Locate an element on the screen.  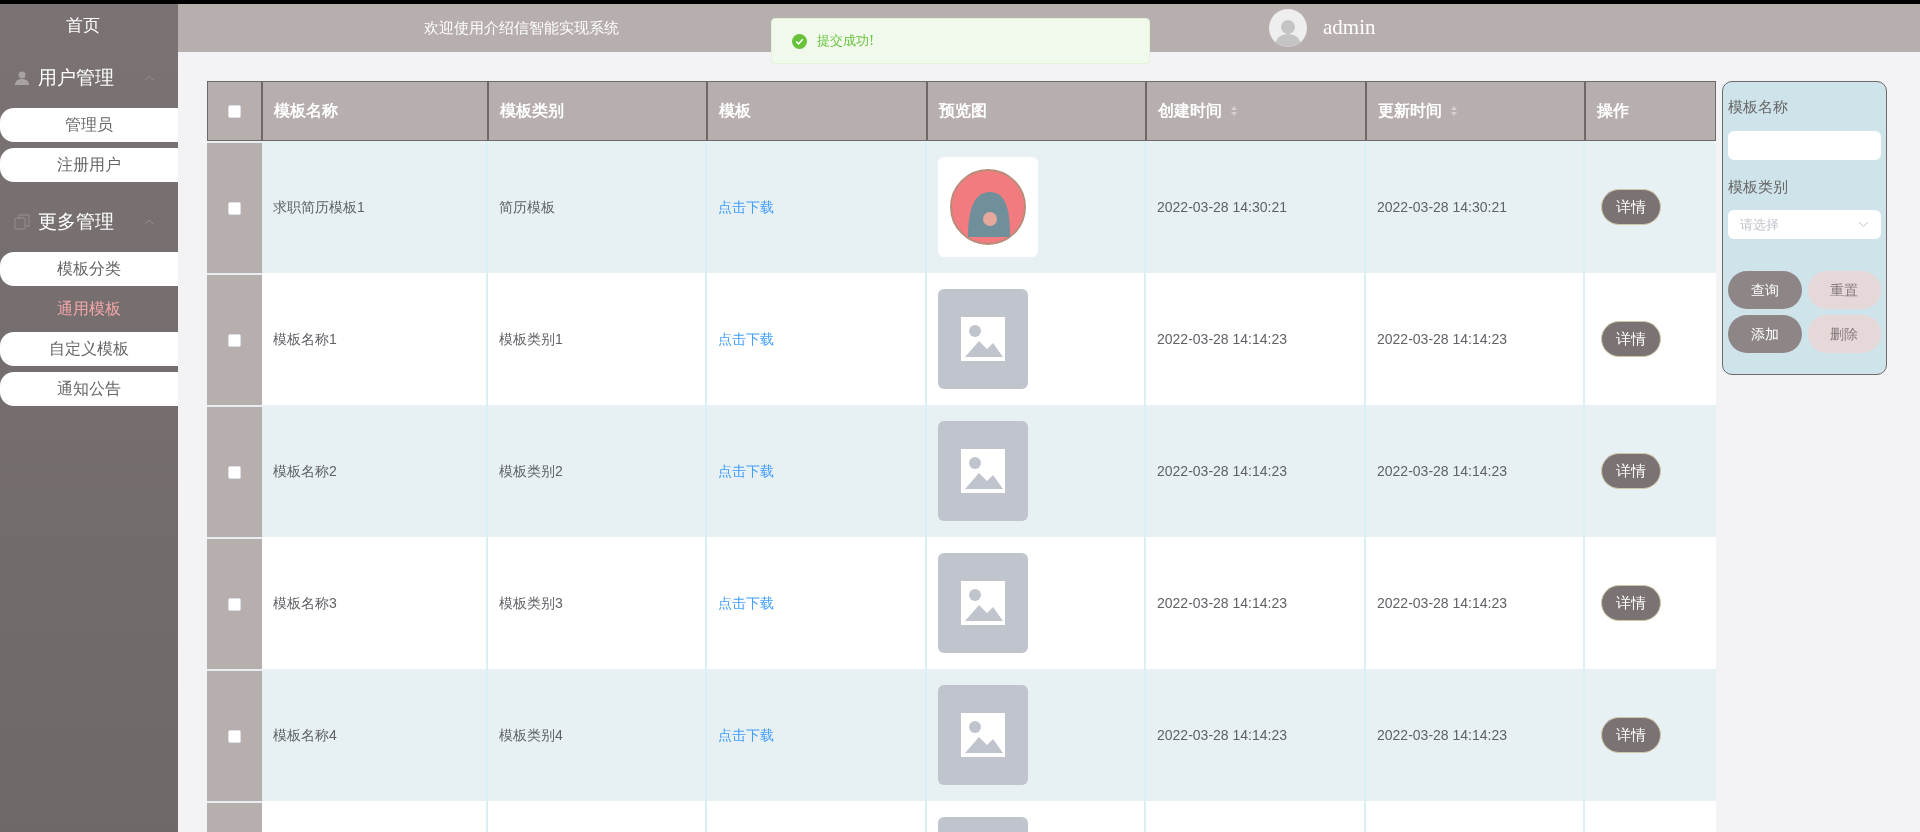
table-cell-text: 模板名称1 is located at coordinates (305, 339).